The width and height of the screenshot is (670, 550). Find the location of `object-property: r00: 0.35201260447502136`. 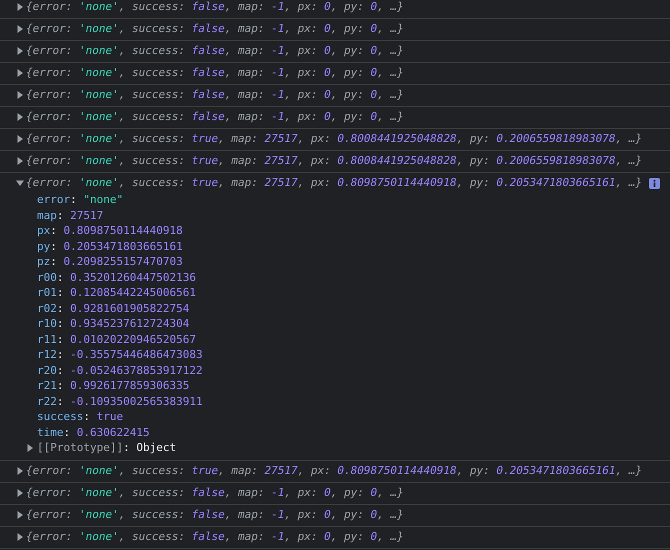

object-property: r00: 0.35201260447502136 is located at coordinates (116, 277).